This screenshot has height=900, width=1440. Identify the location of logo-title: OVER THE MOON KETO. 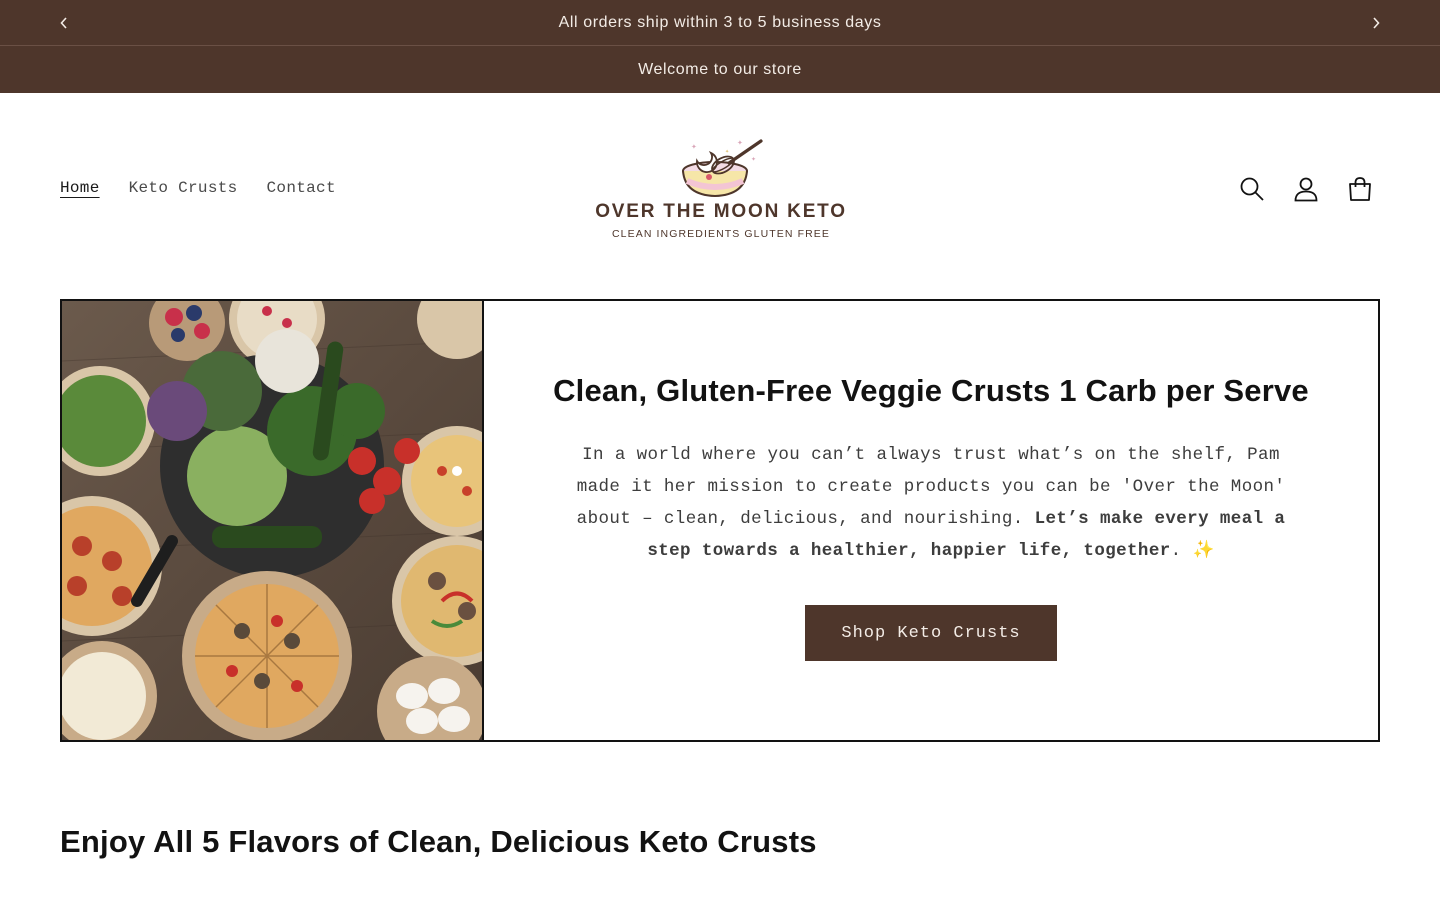
(721, 211).